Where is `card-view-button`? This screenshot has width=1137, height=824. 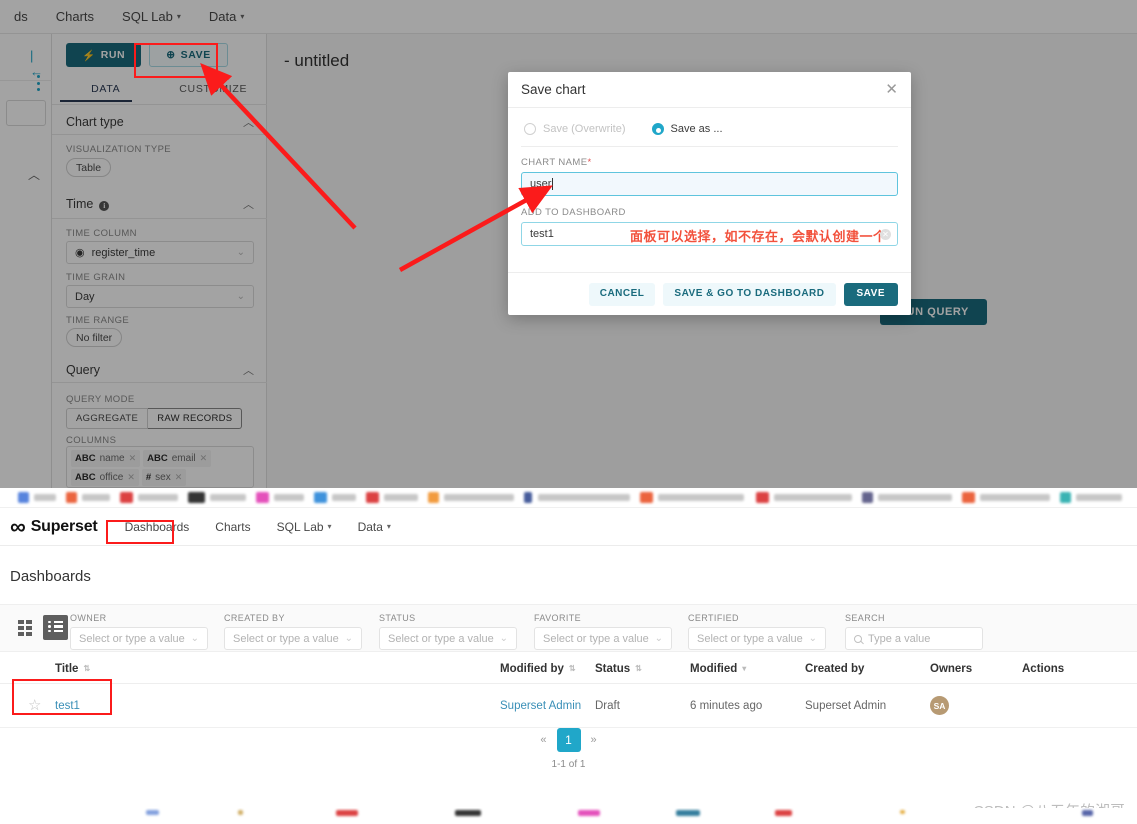
card-view-button is located at coordinates (24, 627).